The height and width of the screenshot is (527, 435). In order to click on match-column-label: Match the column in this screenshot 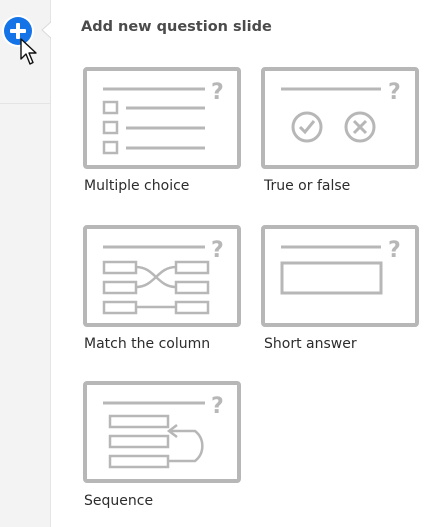, I will do `click(147, 344)`.